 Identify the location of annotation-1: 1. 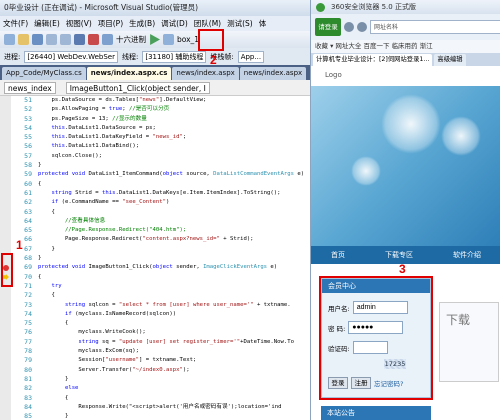
(19, 245).